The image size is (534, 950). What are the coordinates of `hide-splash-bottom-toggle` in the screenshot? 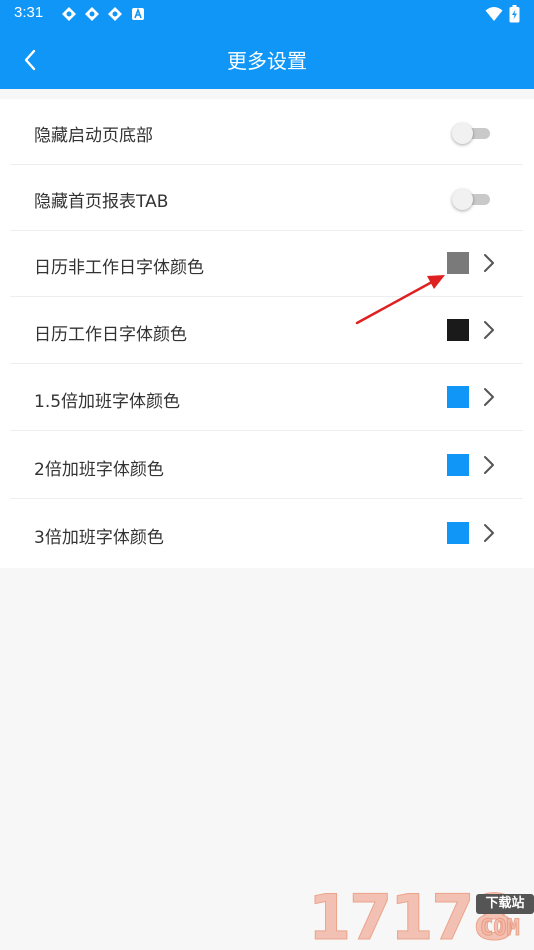 It's located at (471, 133).